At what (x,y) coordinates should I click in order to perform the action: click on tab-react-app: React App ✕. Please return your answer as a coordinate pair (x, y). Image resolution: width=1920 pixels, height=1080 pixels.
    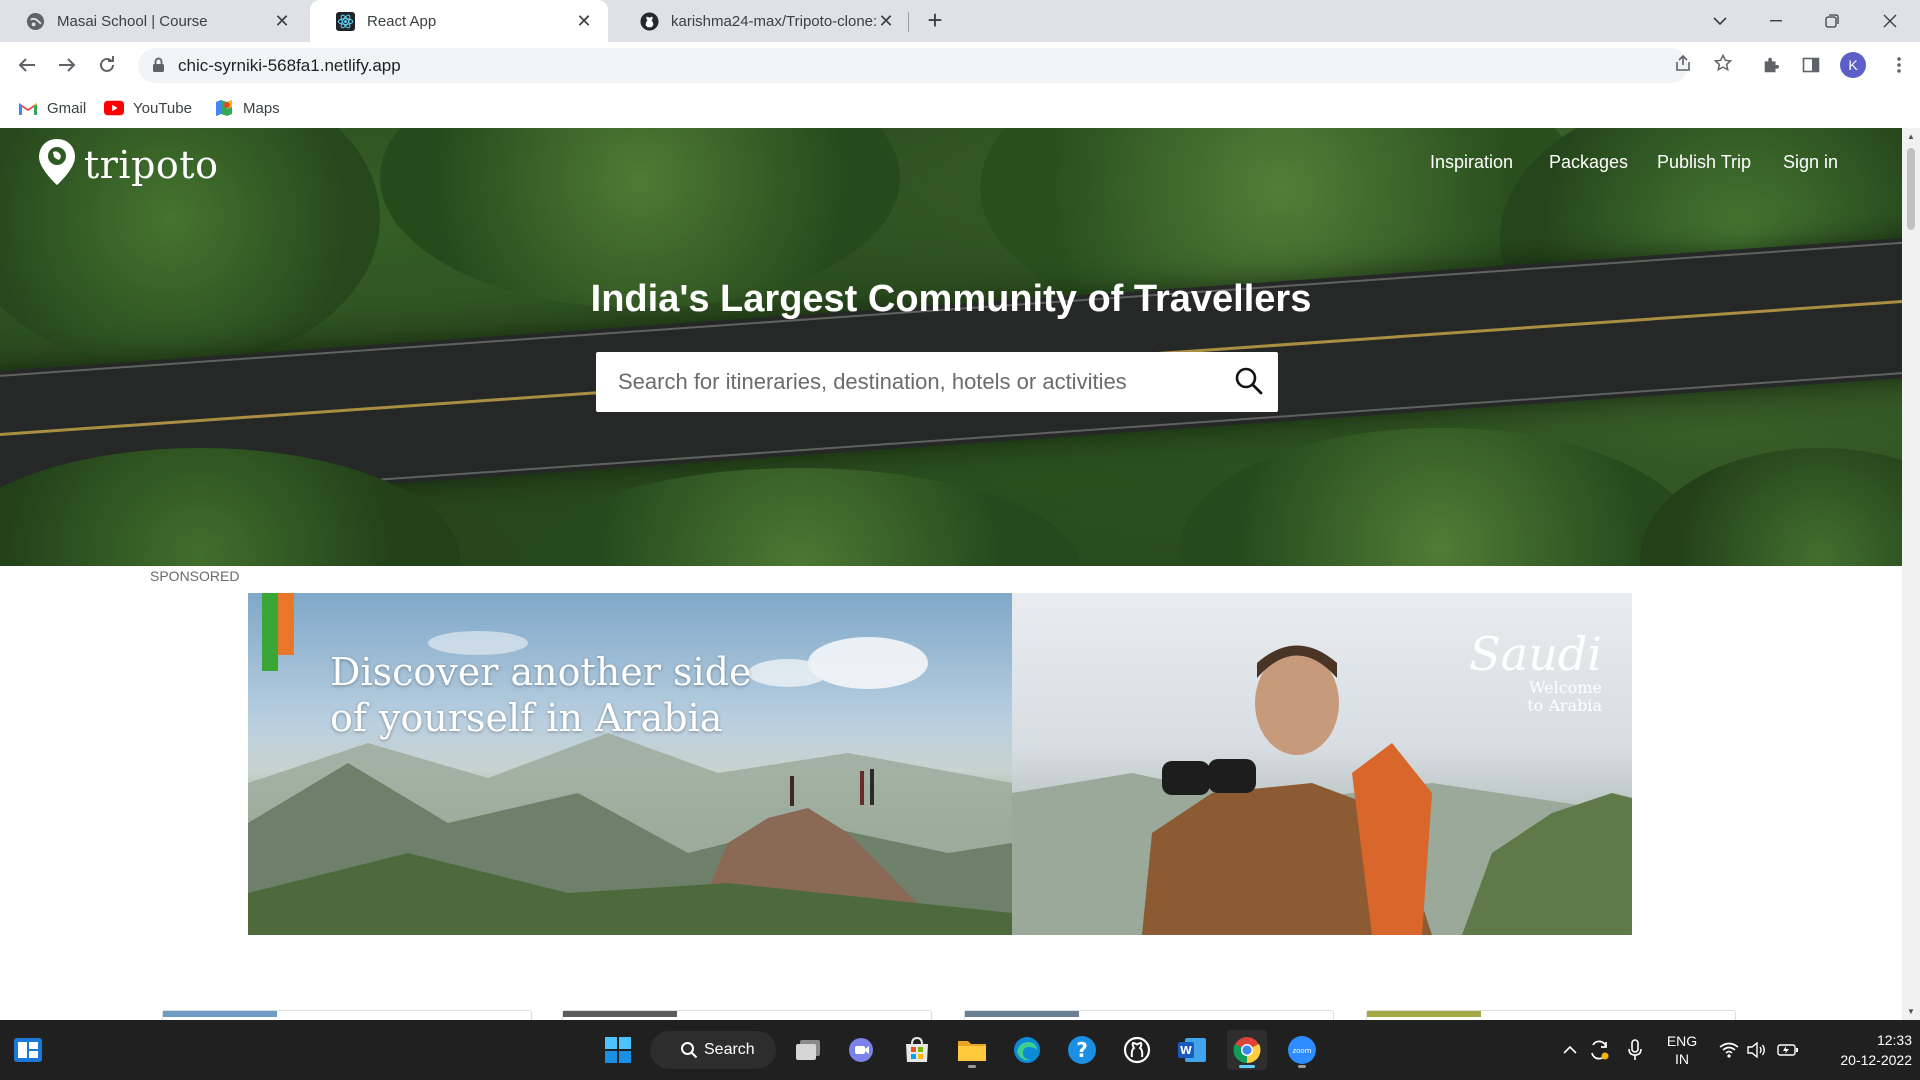
    Looking at the image, I should click on (459, 21).